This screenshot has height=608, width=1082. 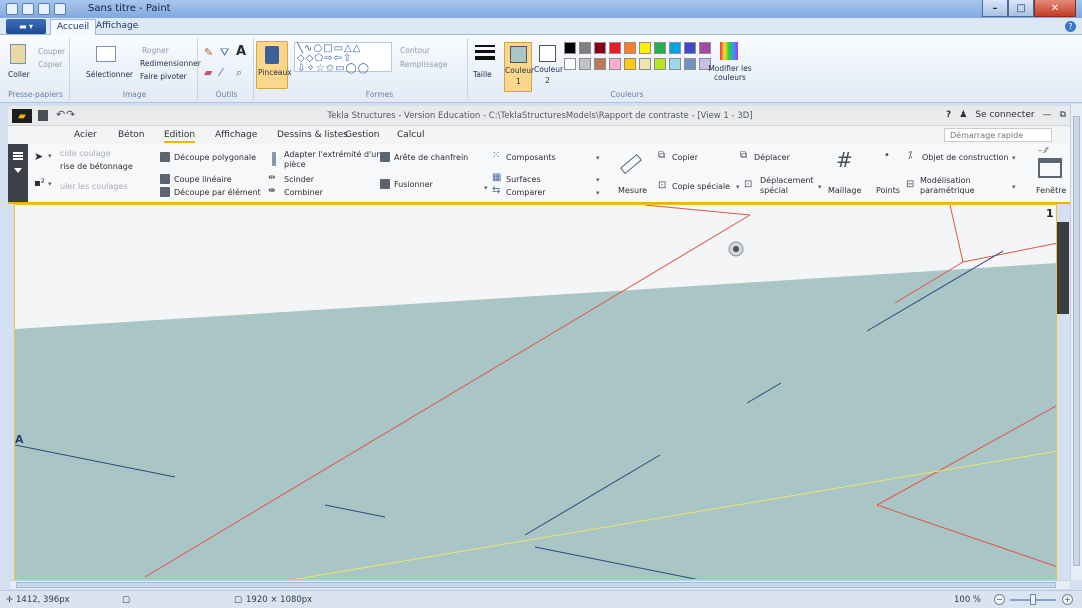 I want to click on fit-end-button: Adapter l'extrémité d'une, so click(x=335, y=154).